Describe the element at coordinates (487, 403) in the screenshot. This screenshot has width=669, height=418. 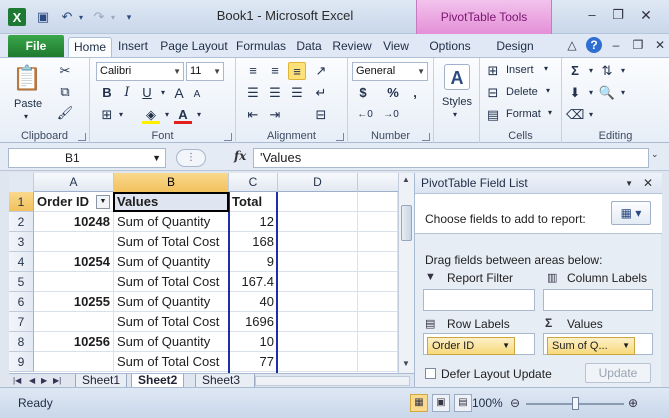
I see `zoom-level: 100%` at that location.